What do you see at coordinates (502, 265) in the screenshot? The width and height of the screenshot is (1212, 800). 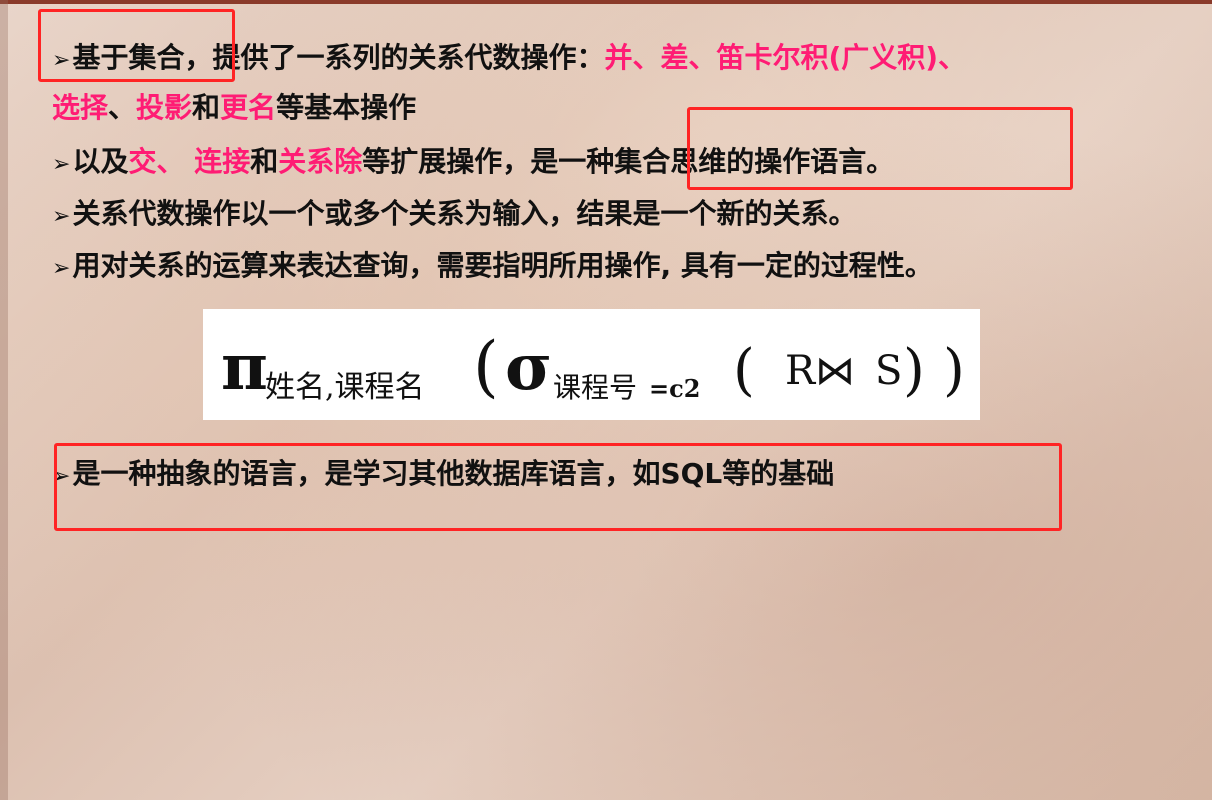 I see `procedural-text: 用对关系的运算来表达查询，需要指明所用操作, 具有一定的过程性。` at bounding box center [502, 265].